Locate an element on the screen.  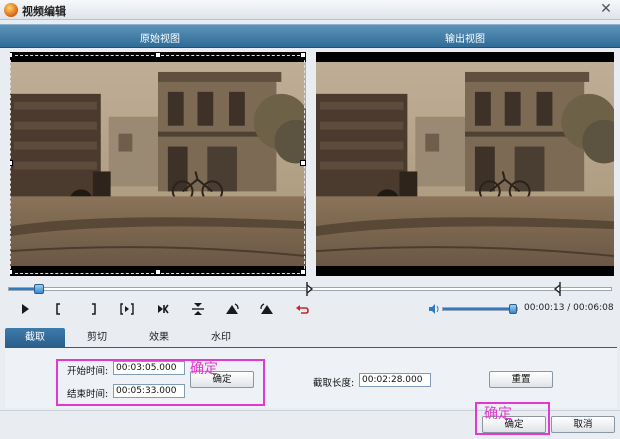
volume-slider is located at coordinates (480, 309).